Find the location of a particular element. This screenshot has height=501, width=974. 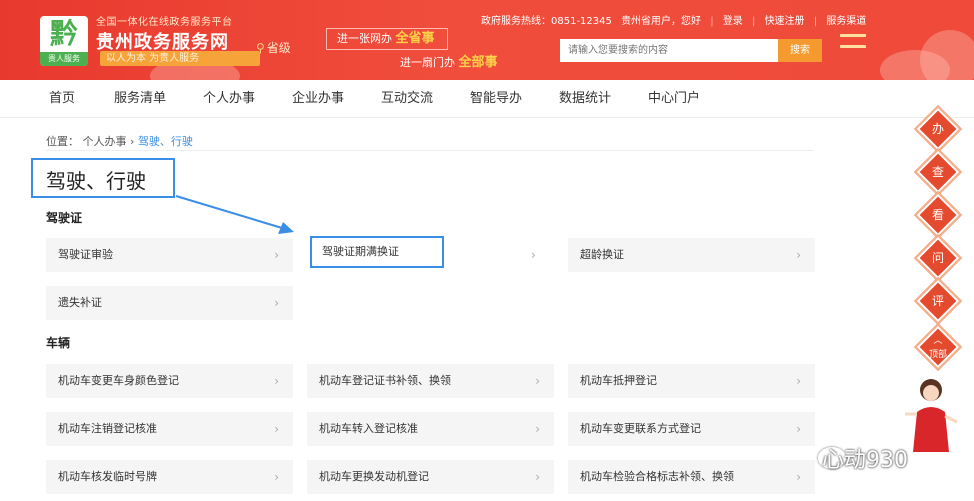

promo-one-highlight: 全省事 is located at coordinates (415, 38).